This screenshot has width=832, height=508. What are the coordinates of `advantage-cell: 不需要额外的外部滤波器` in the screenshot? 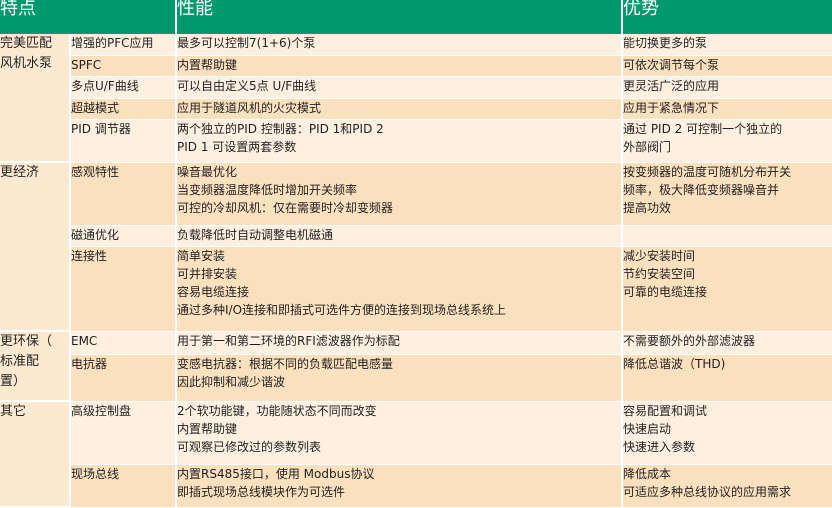 It's located at (727, 343).